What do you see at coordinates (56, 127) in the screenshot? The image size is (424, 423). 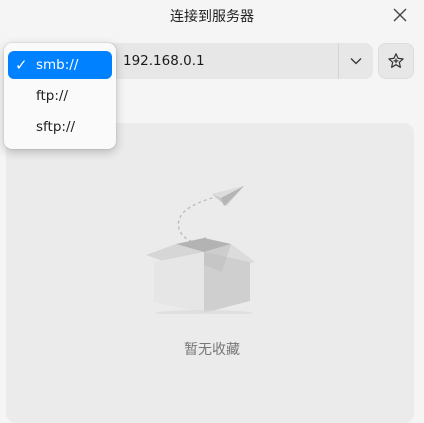 I see `protocol-menu-item-label: sftp://` at bounding box center [56, 127].